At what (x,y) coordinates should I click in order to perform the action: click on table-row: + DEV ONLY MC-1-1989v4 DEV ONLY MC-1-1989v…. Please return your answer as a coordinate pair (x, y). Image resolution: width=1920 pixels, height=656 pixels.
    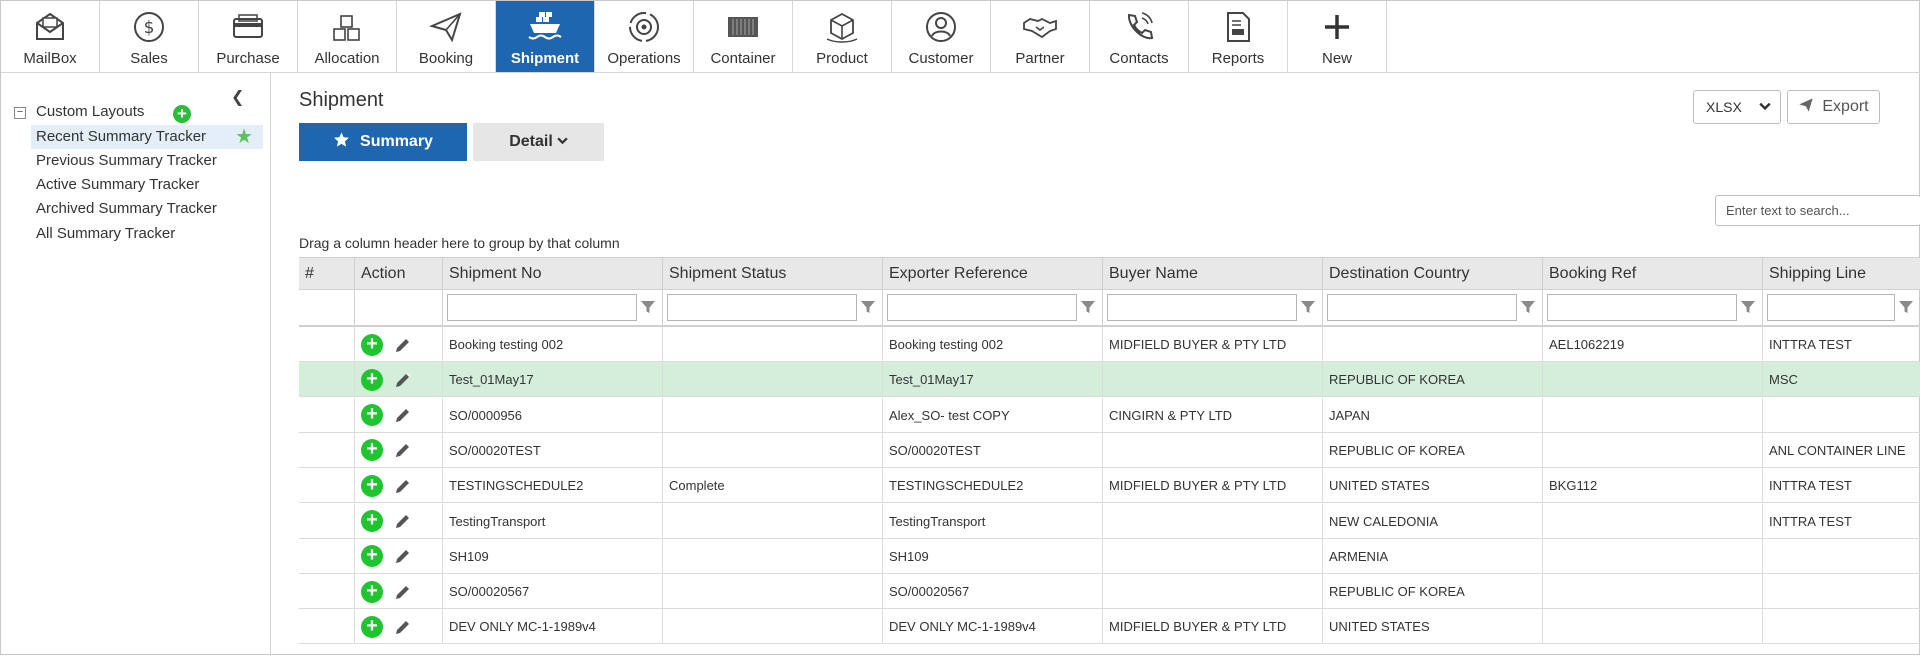
    Looking at the image, I should click on (1109, 627).